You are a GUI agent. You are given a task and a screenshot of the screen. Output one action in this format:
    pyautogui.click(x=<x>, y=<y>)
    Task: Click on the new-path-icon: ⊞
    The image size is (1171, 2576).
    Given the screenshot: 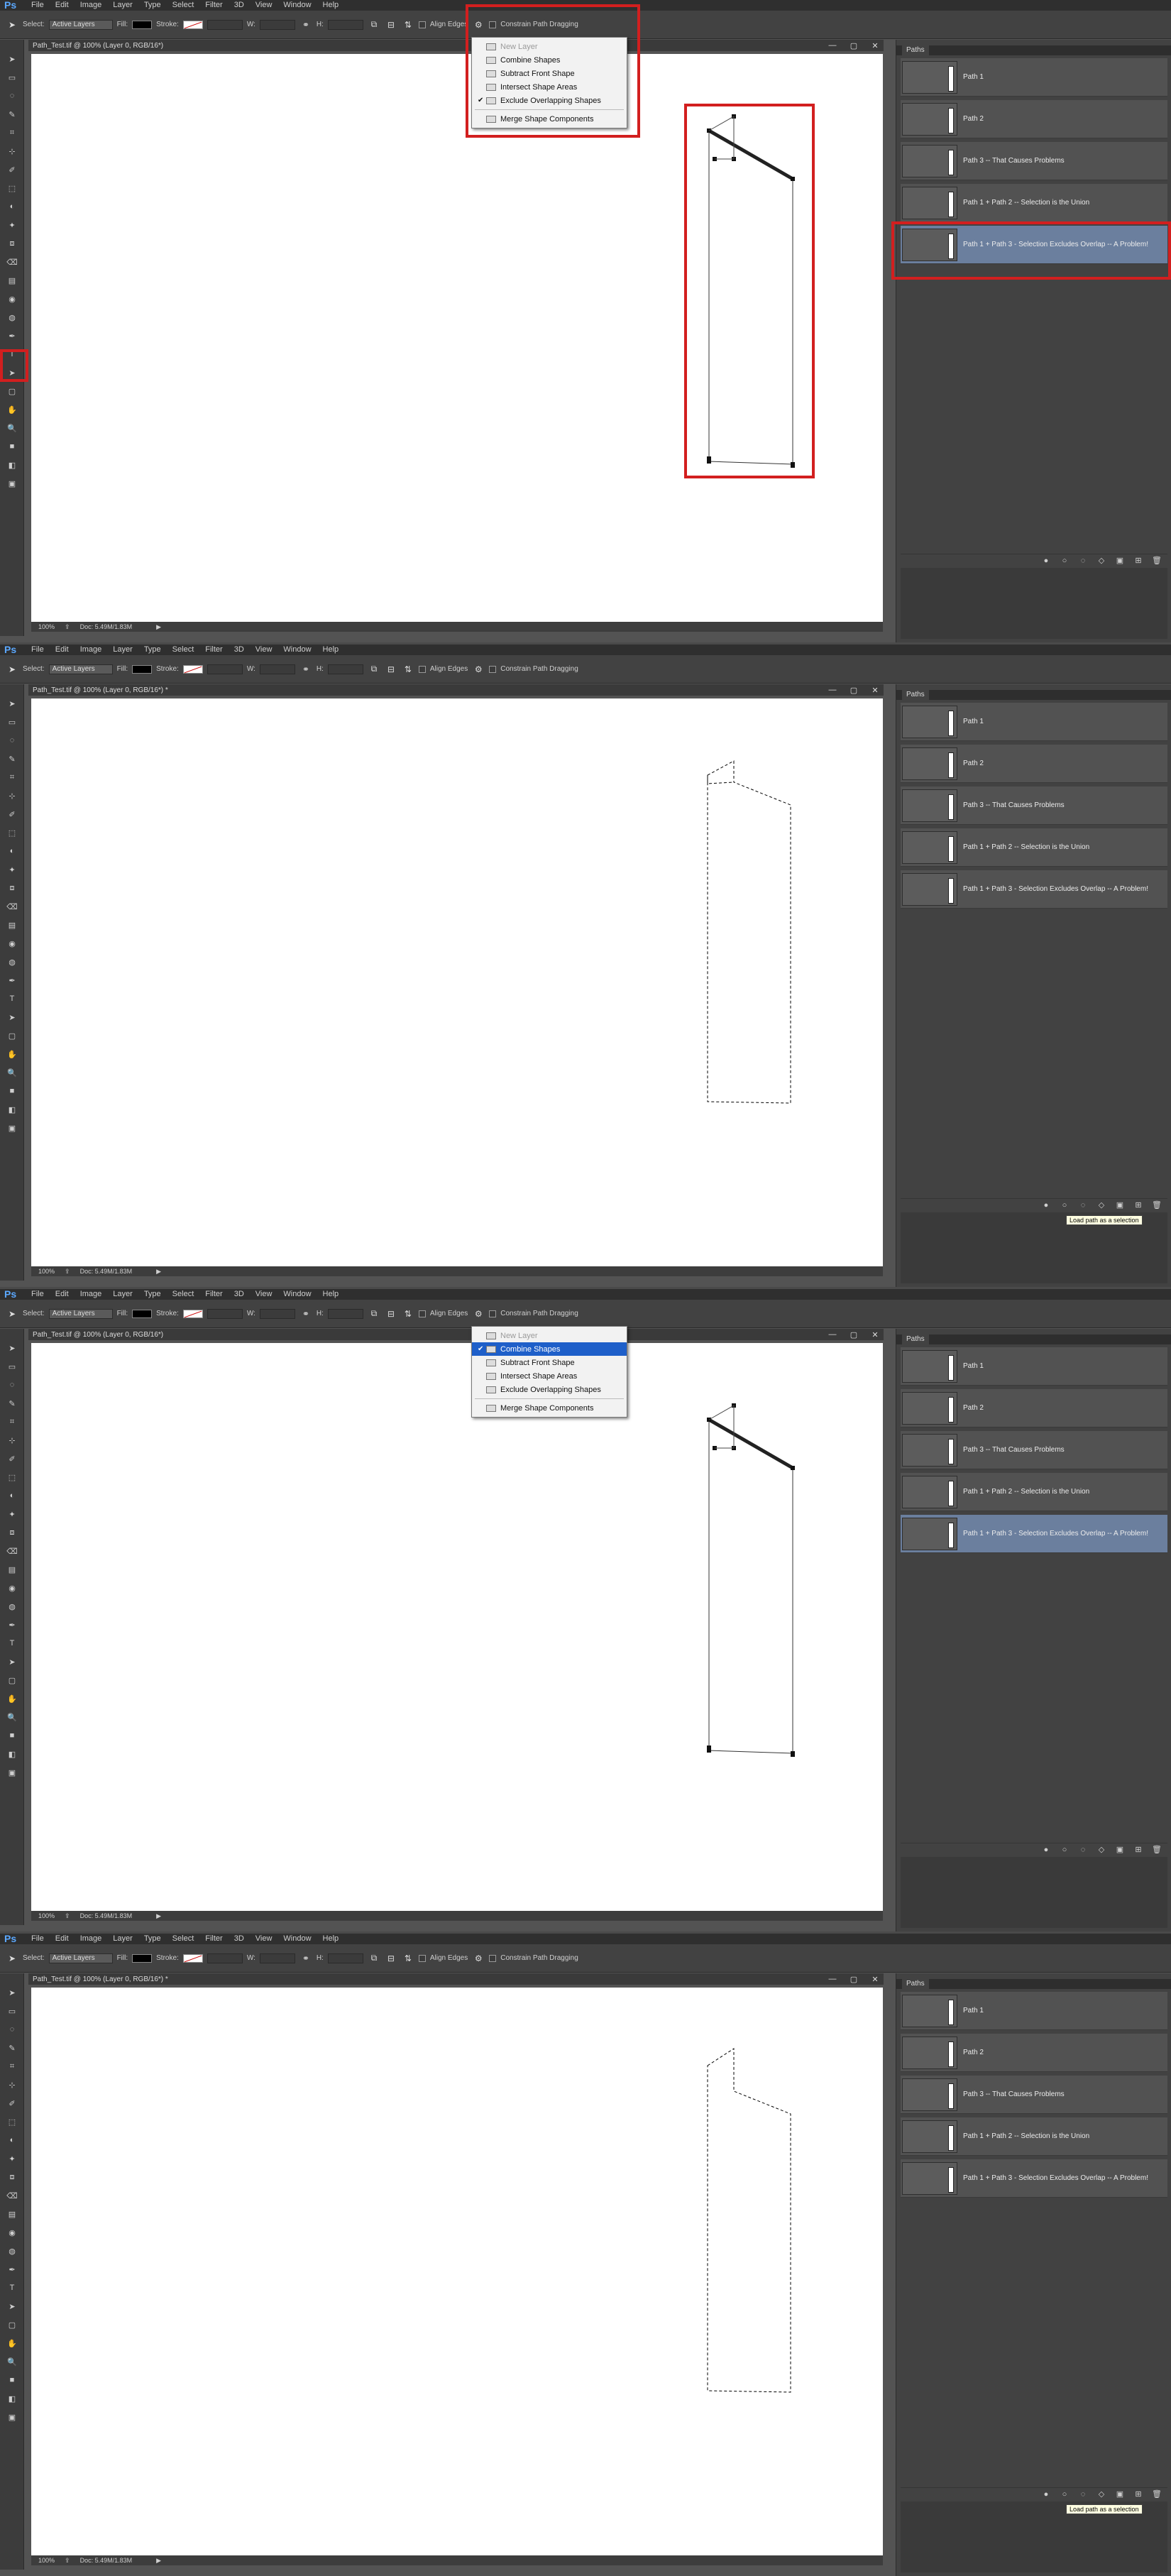 What is the action you would take?
    pyautogui.click(x=1138, y=1205)
    